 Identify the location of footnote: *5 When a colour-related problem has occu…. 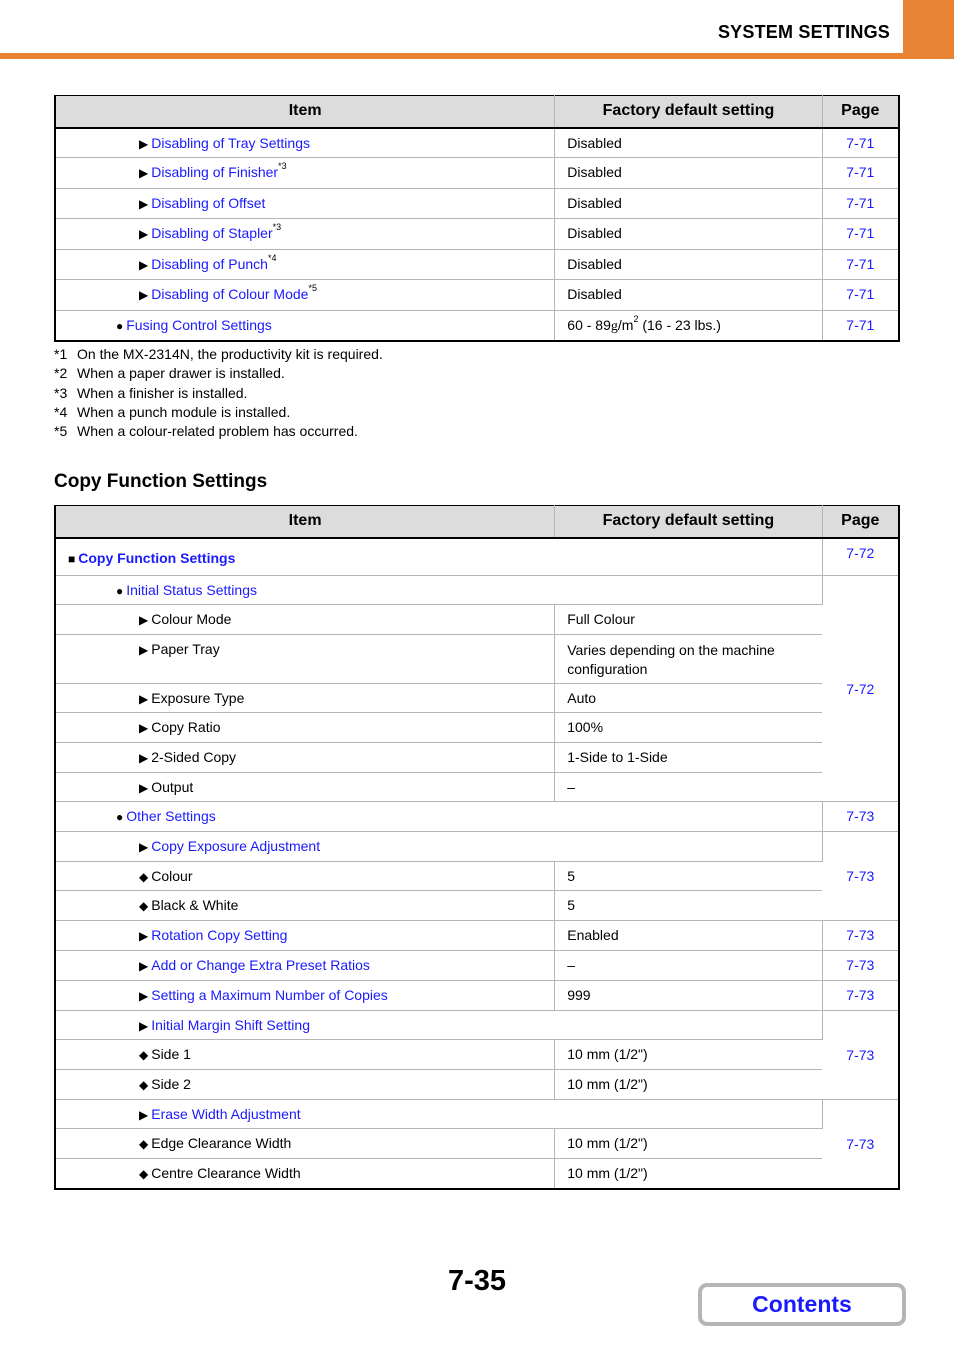
(206, 431).